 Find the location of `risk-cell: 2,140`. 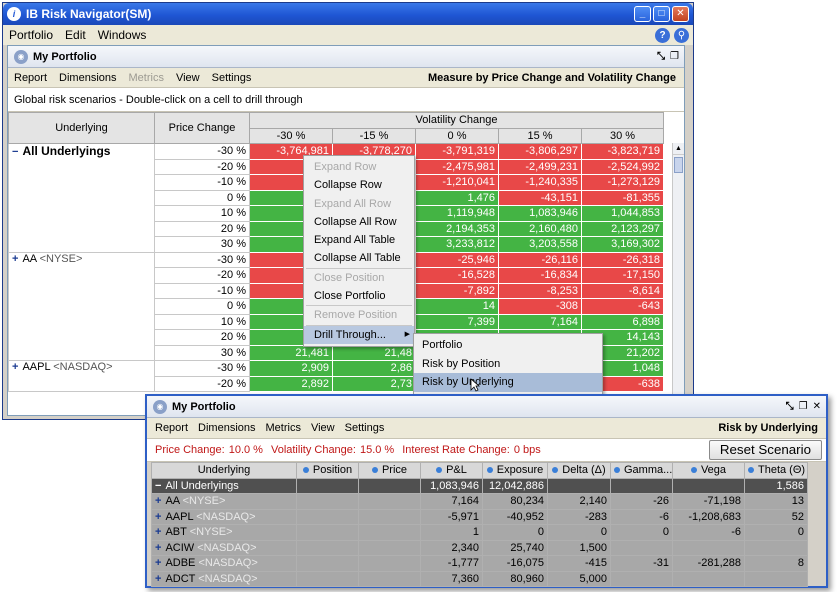

risk-cell: 2,140 is located at coordinates (579, 501).